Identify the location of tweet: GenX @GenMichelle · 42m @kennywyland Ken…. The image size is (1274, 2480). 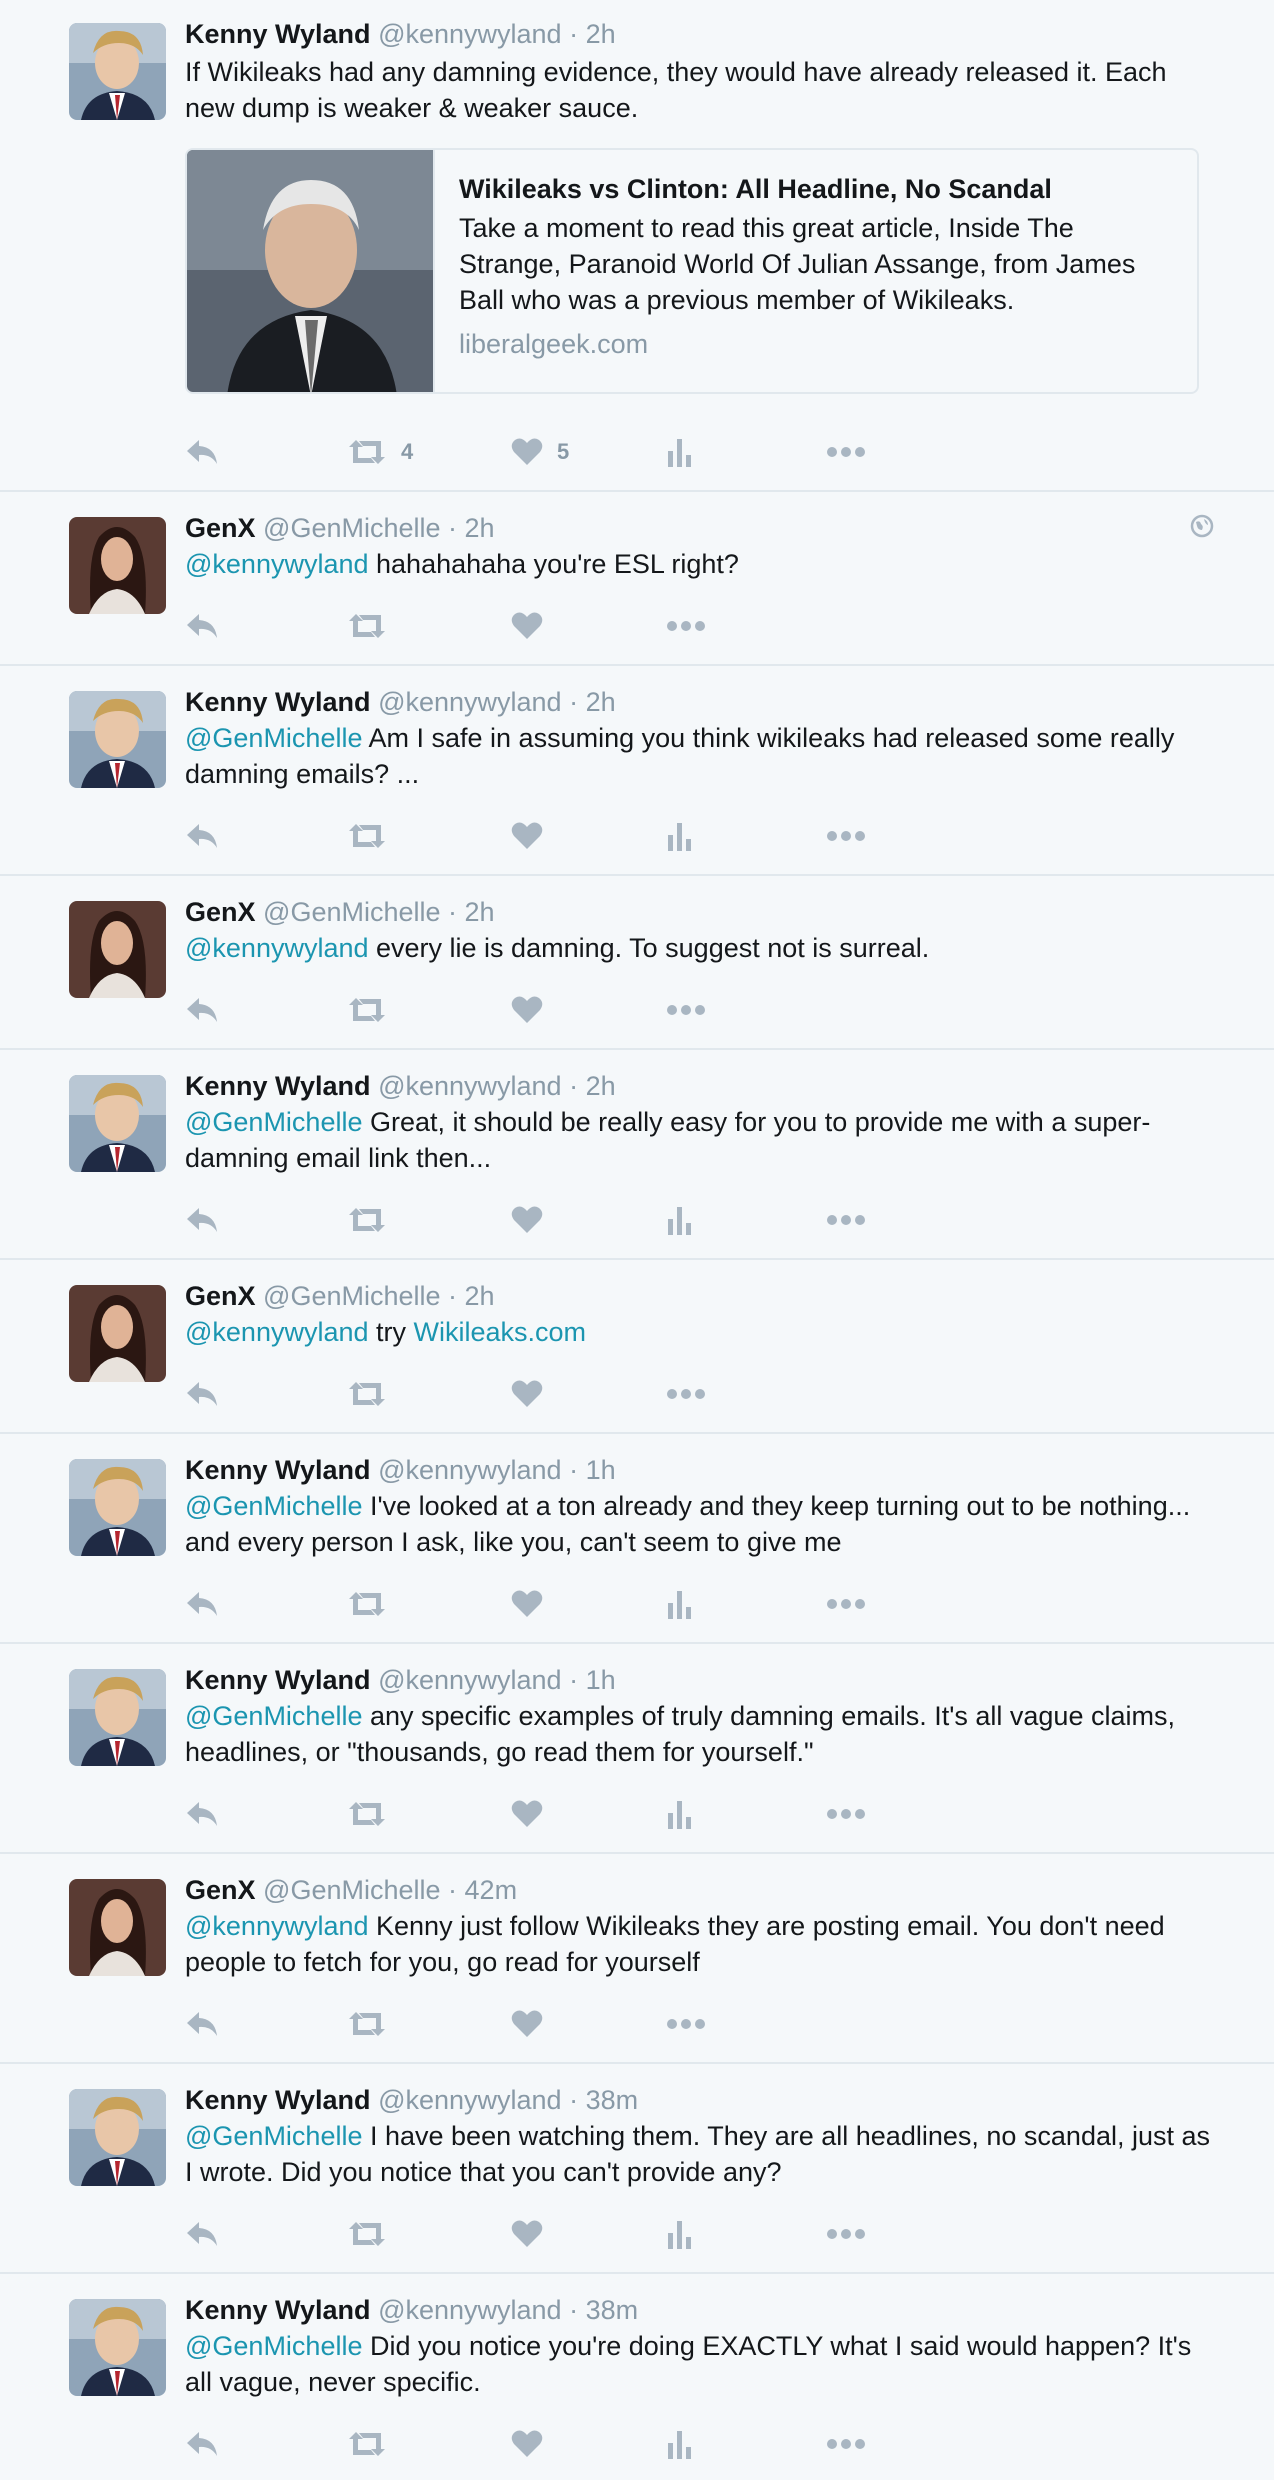
(637, 1959).